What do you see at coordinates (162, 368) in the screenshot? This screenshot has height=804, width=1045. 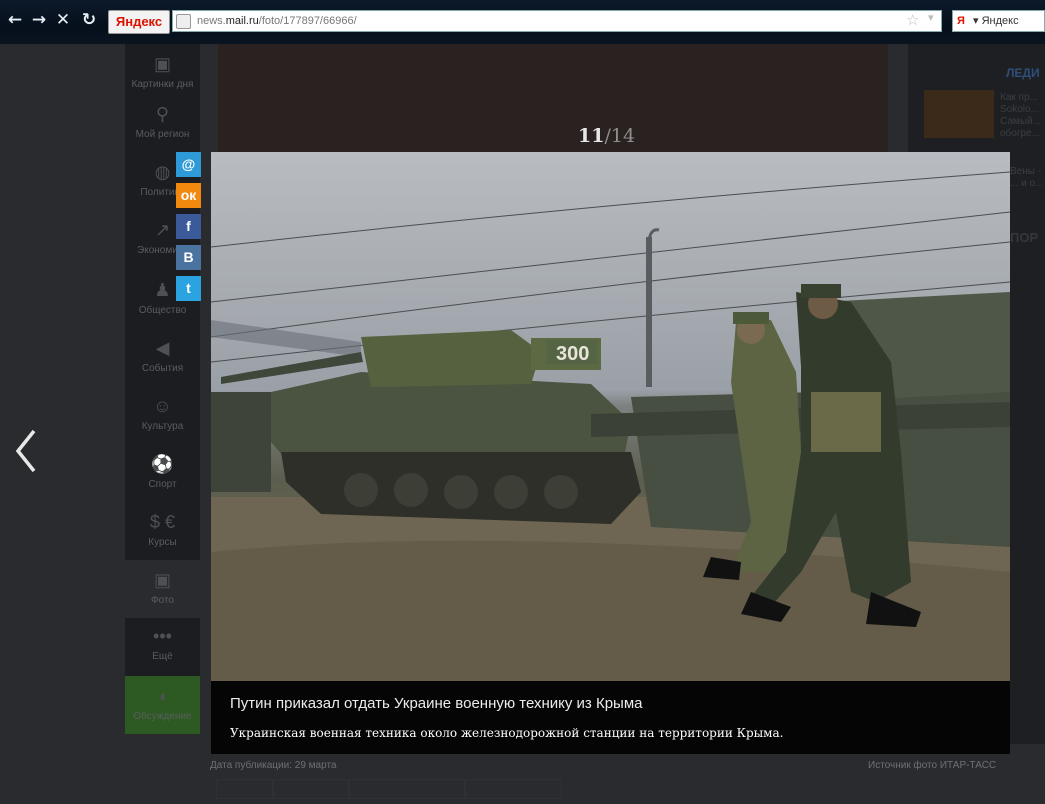 I see `nav-item-label: События` at bounding box center [162, 368].